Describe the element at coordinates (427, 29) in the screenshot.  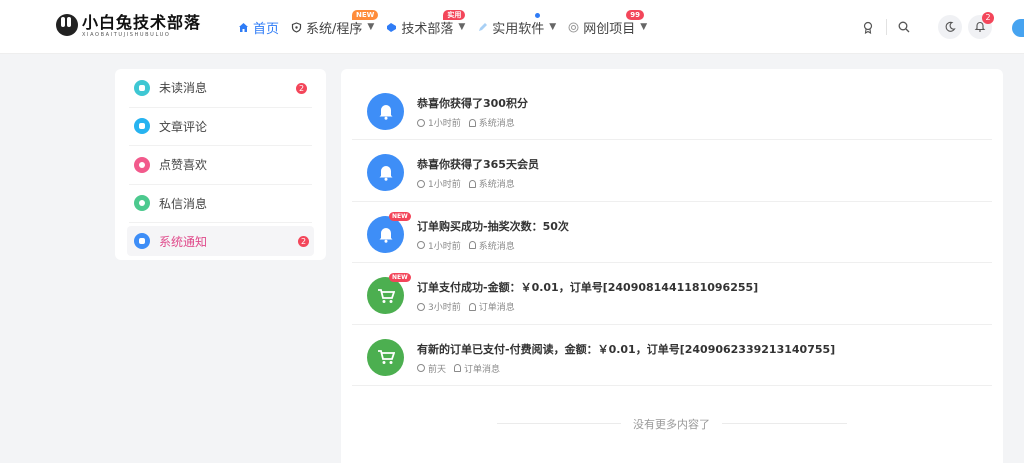
I see `nav-label-tech: 技术部落` at that location.